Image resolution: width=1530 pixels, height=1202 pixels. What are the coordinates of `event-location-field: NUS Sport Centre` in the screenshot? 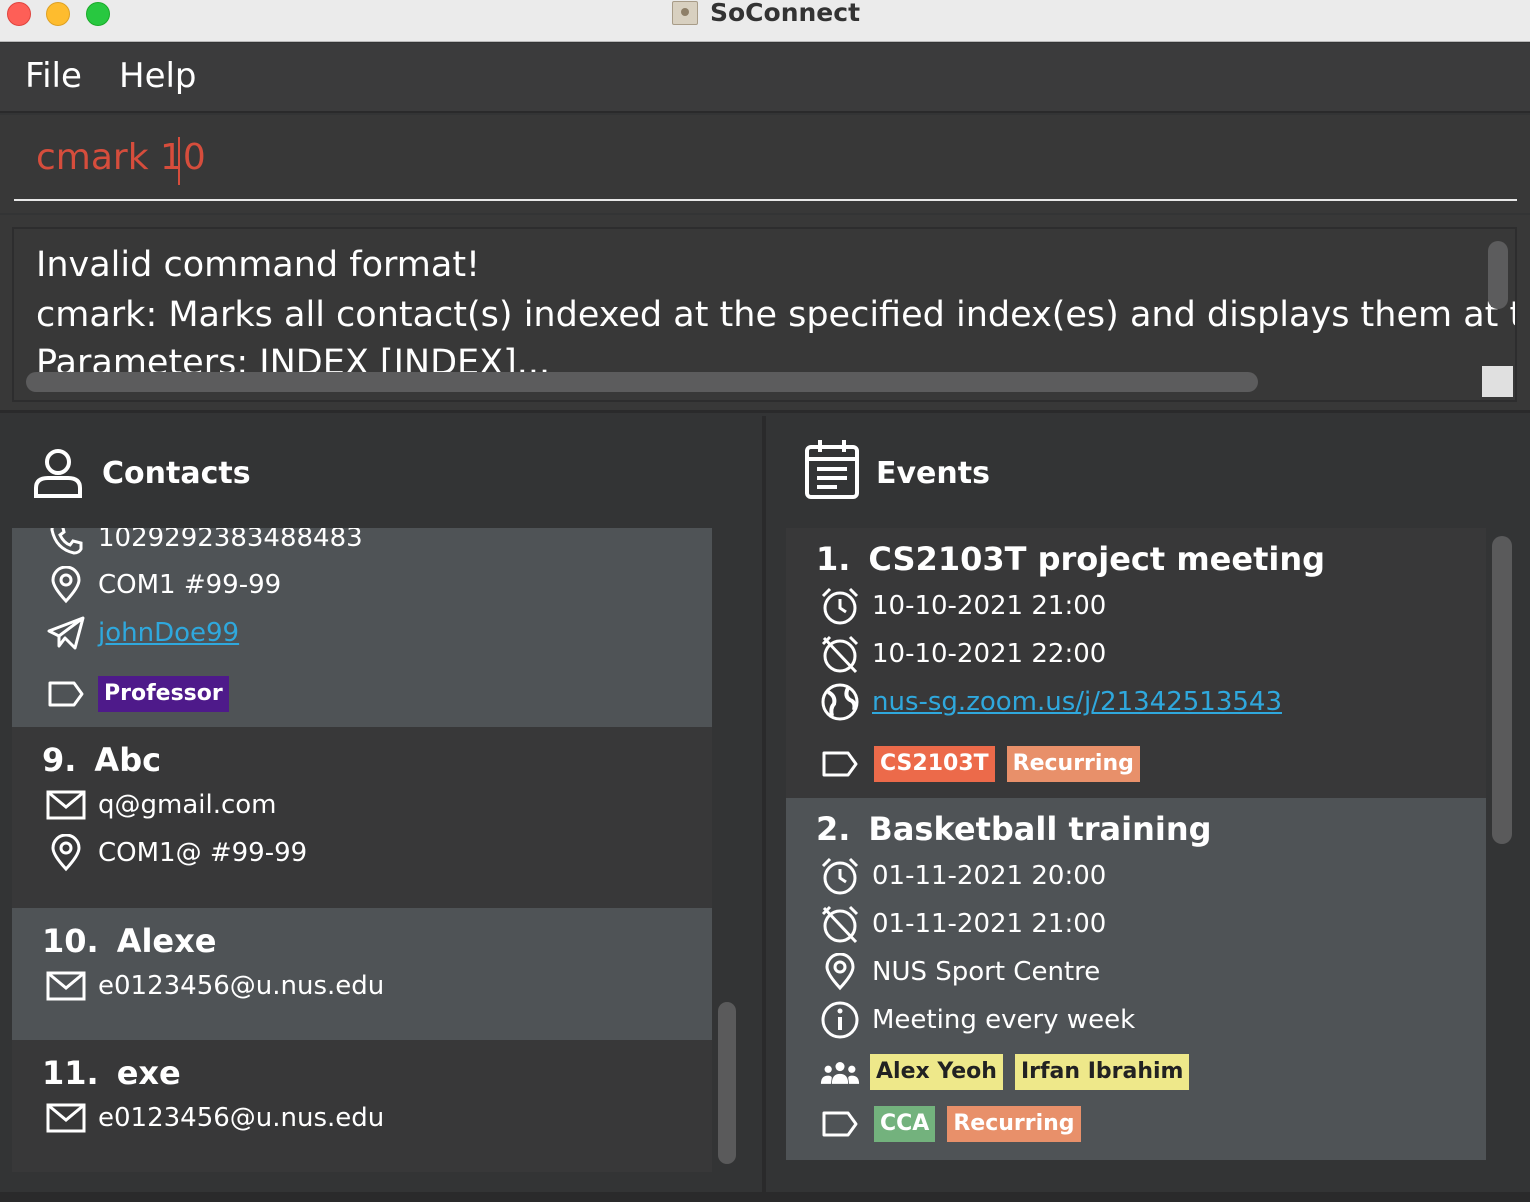 It's located at (960, 972).